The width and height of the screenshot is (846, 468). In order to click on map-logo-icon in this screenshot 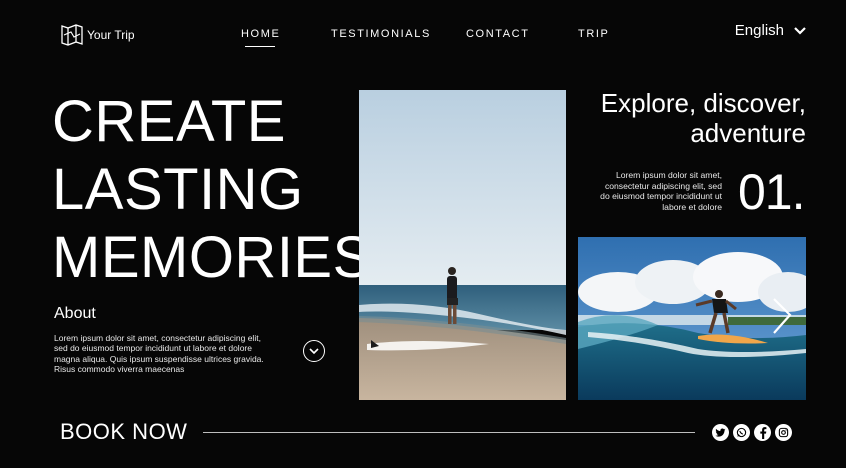, I will do `click(72, 35)`.